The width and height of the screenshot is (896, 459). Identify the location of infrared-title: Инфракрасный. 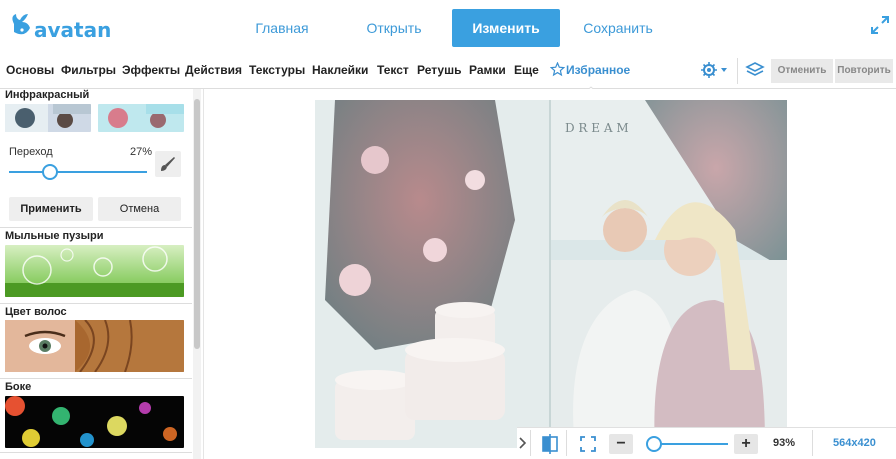
(47, 95).